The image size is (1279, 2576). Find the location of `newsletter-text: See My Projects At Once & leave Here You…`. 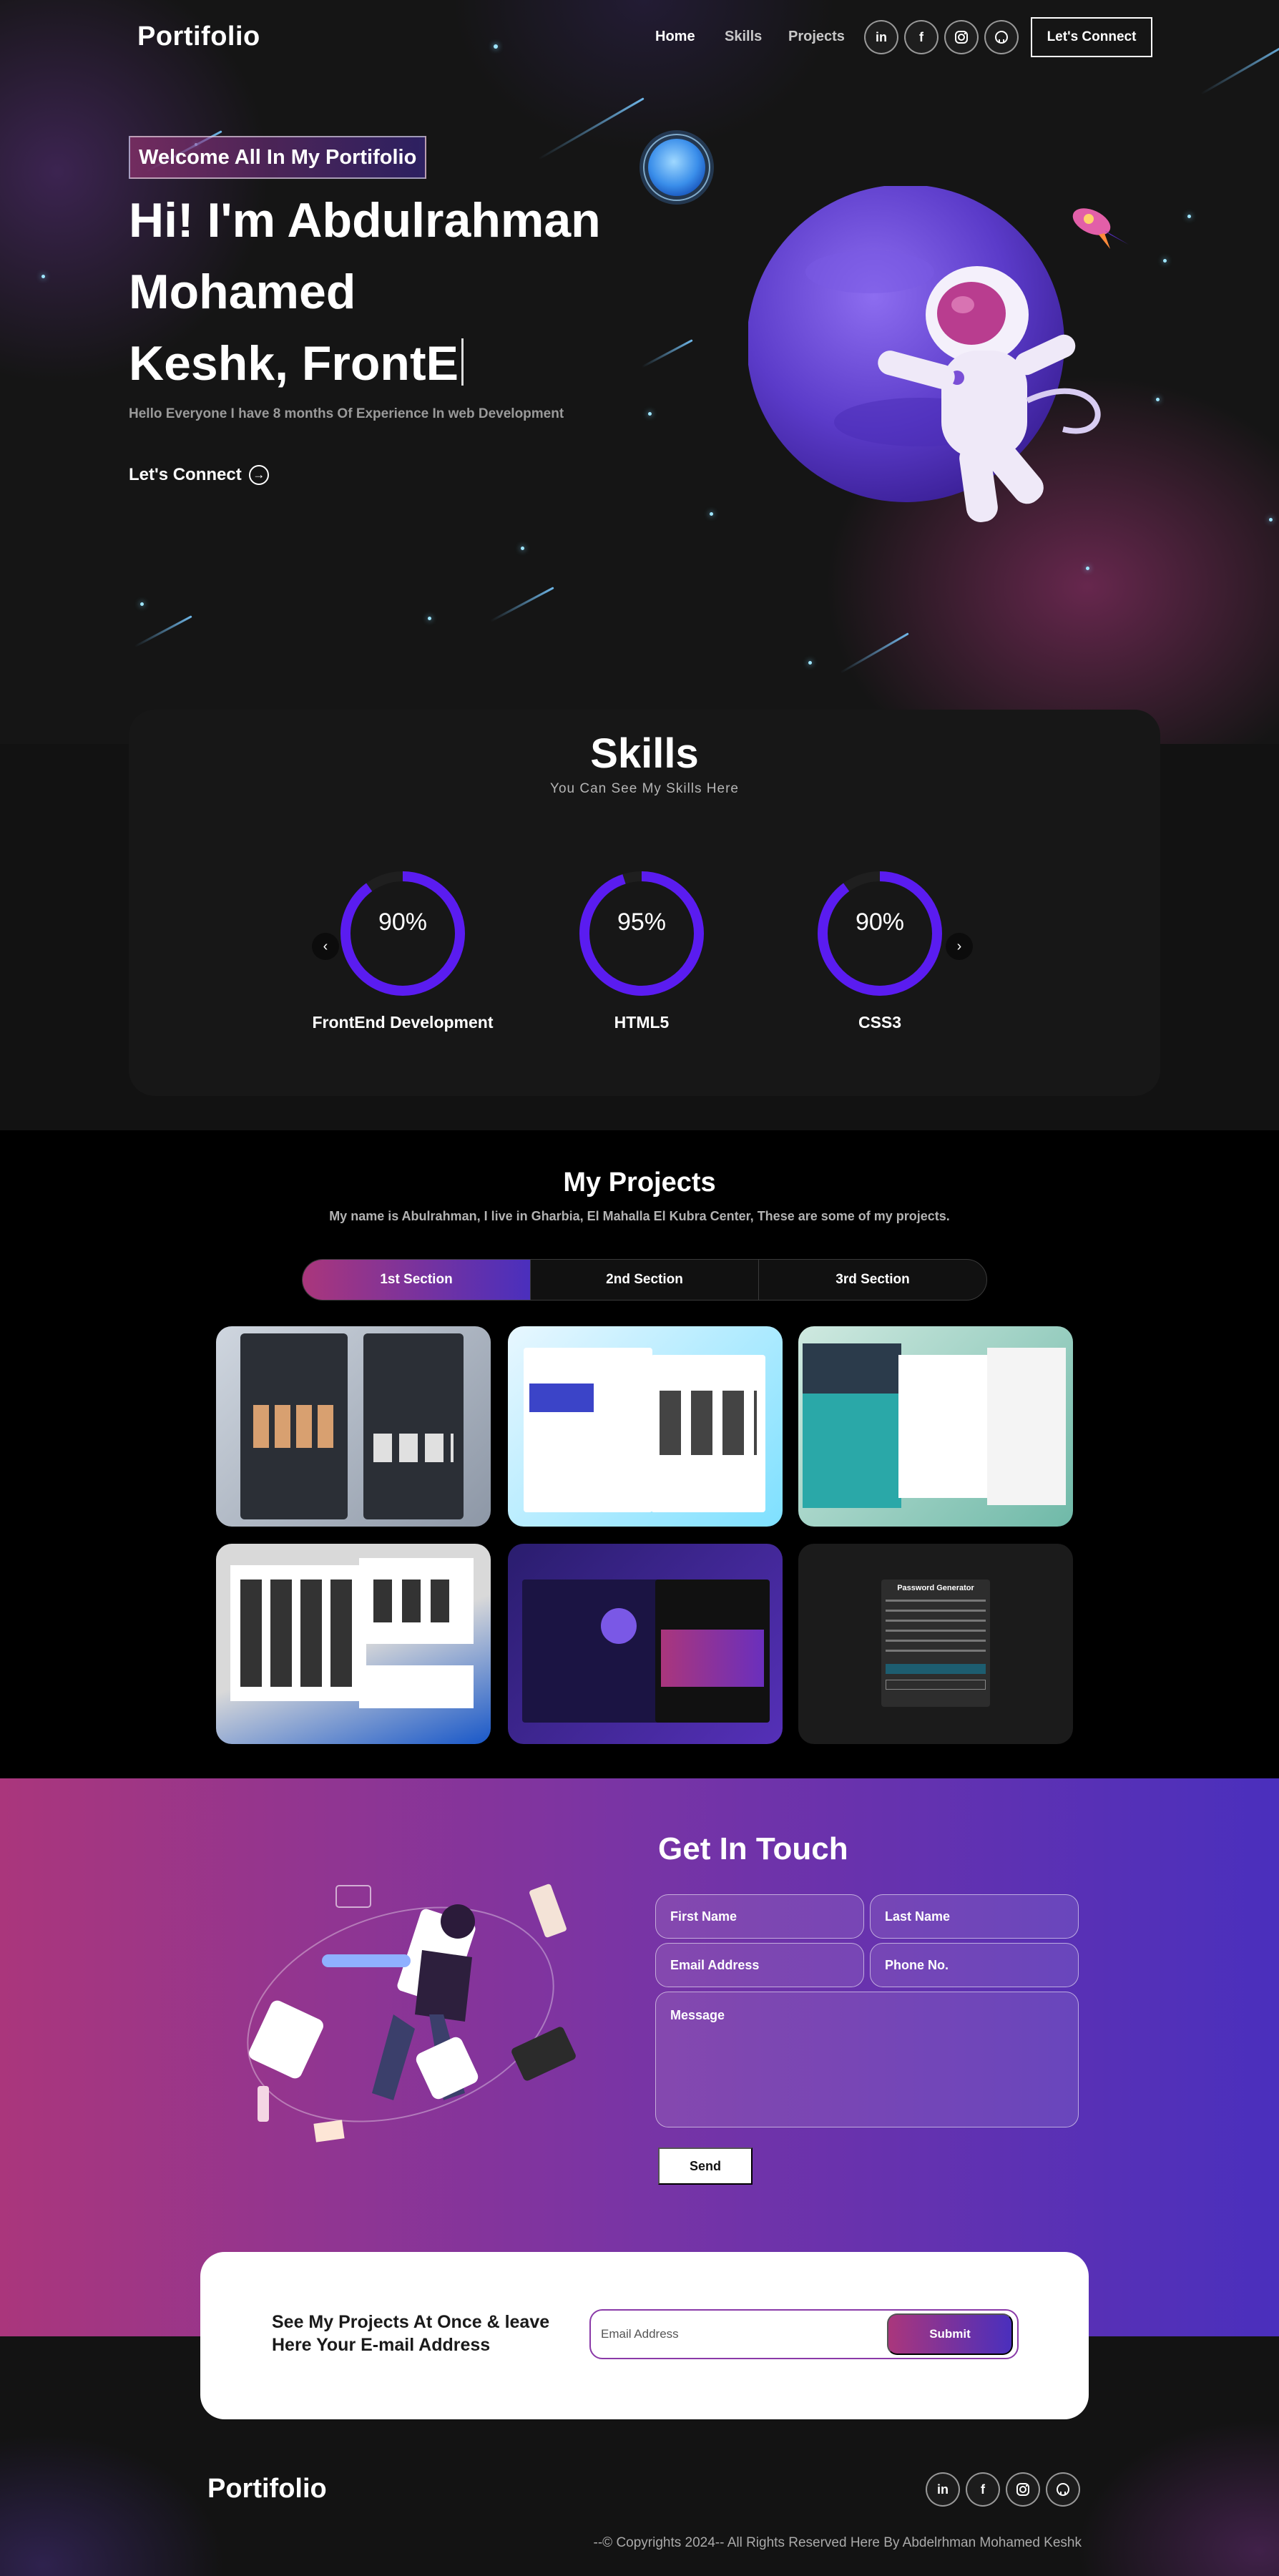

newsletter-text: See My Projects At Once & leave Here You… is located at coordinates (411, 2333).